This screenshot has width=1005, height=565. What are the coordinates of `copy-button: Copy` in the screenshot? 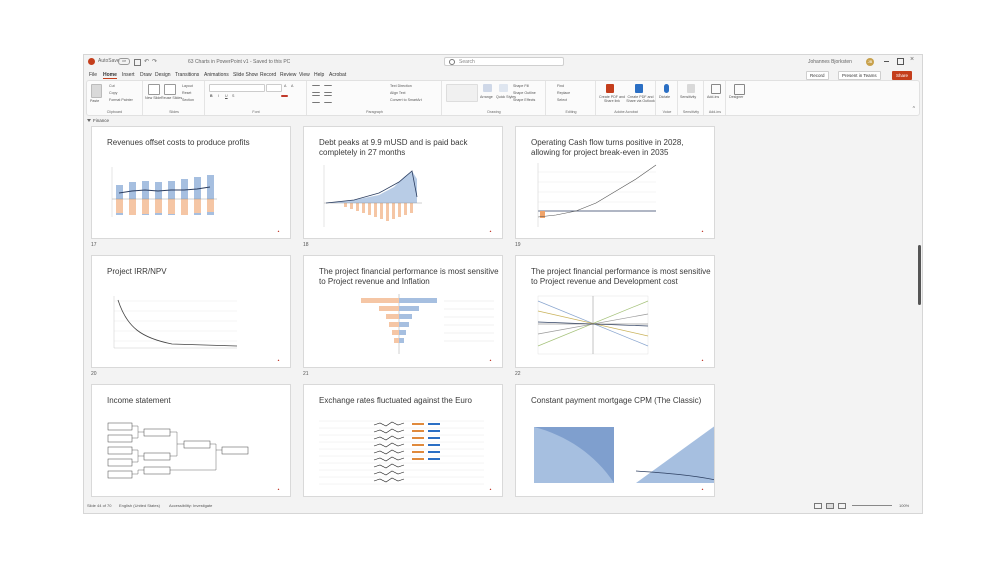 It's located at (113, 93).